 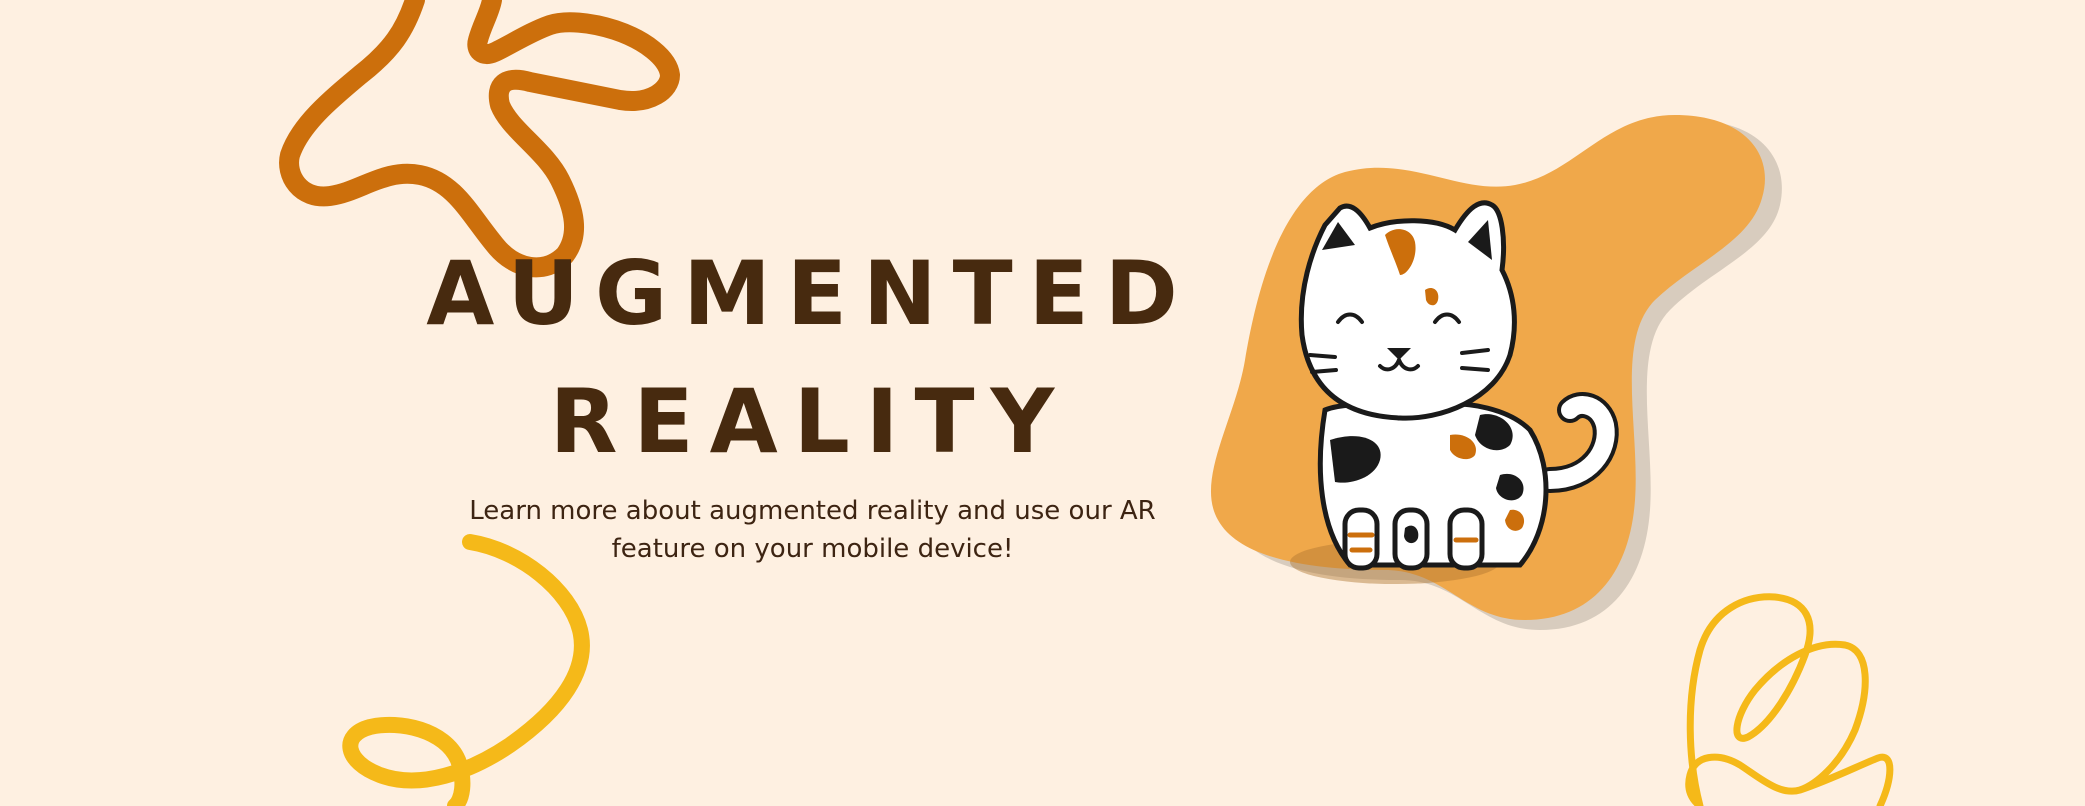 What do you see at coordinates (810, 421) in the screenshot?
I see `hero-title-line-2: REALITY` at bounding box center [810, 421].